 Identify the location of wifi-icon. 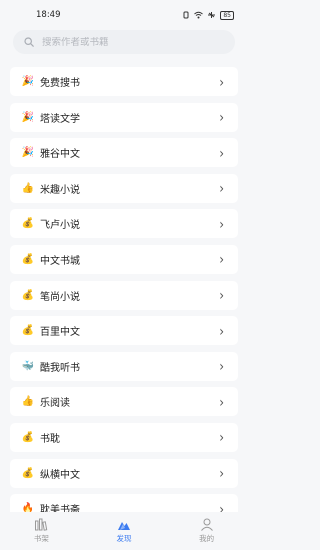
(199, 15).